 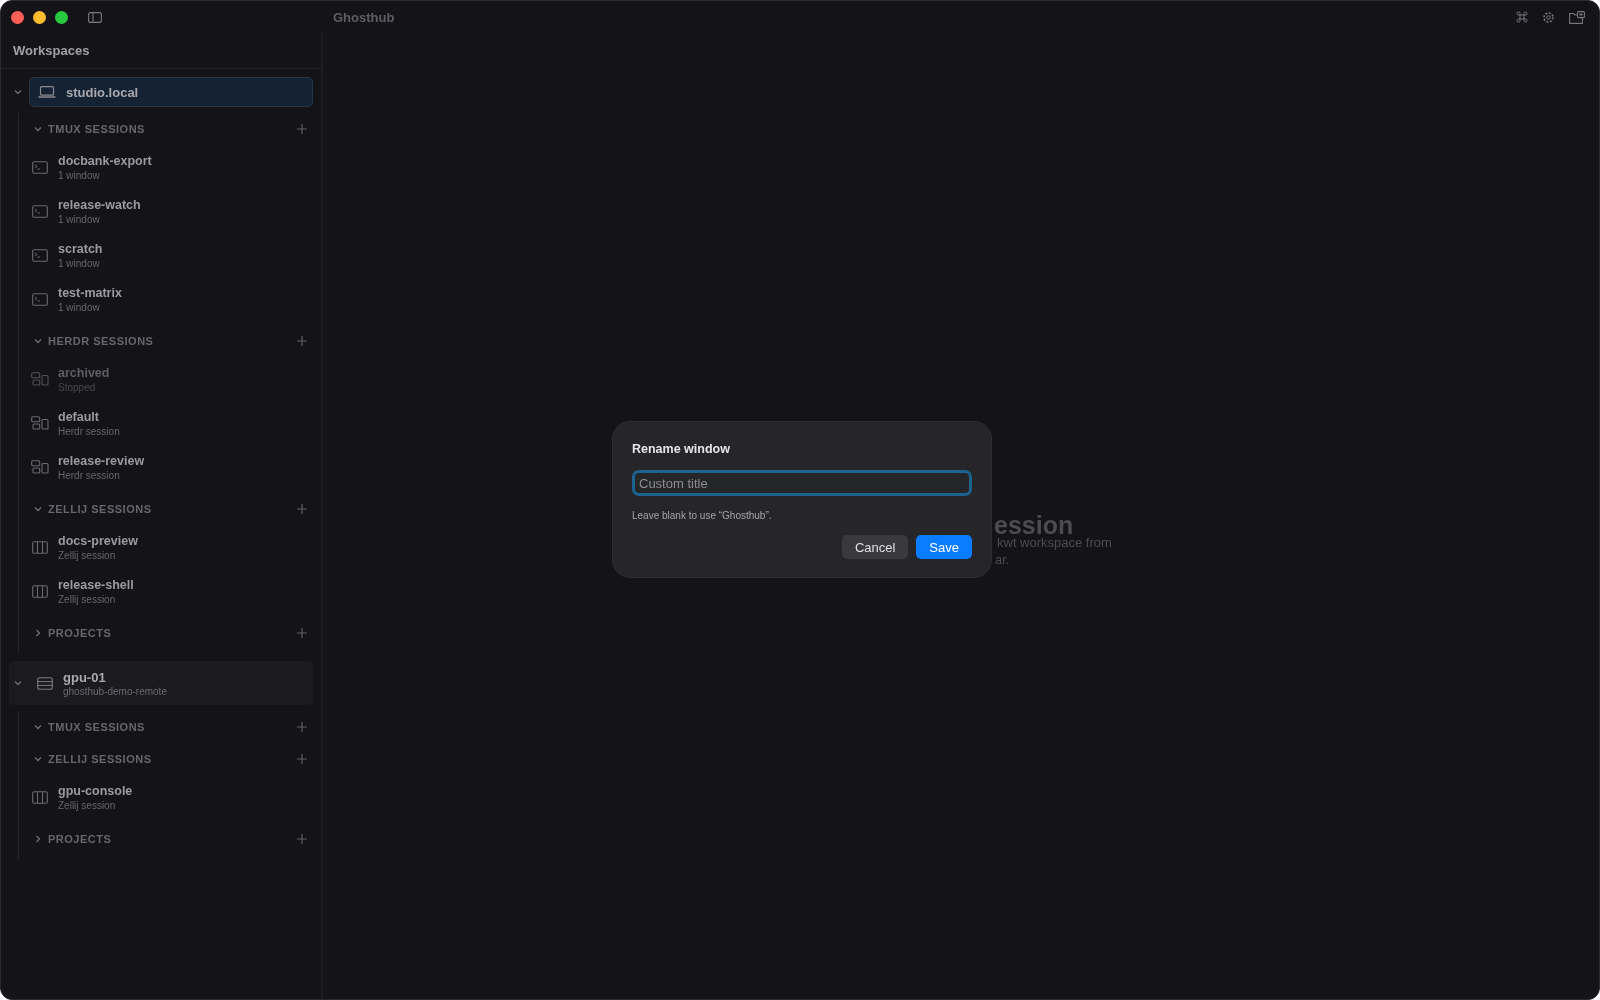 What do you see at coordinates (115, 691) in the screenshot?
I see `workspace-subtitle: ghosthub-demo-remote` at bounding box center [115, 691].